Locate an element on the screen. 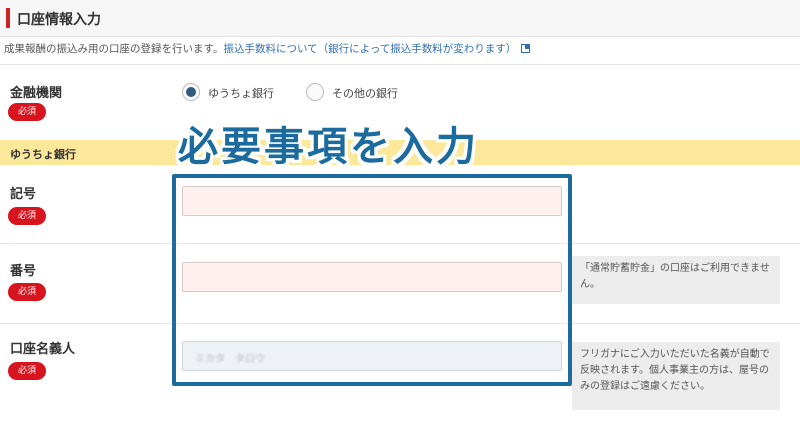 The image size is (800, 425). holder-label: 口座名義人 is located at coordinates (43, 349).